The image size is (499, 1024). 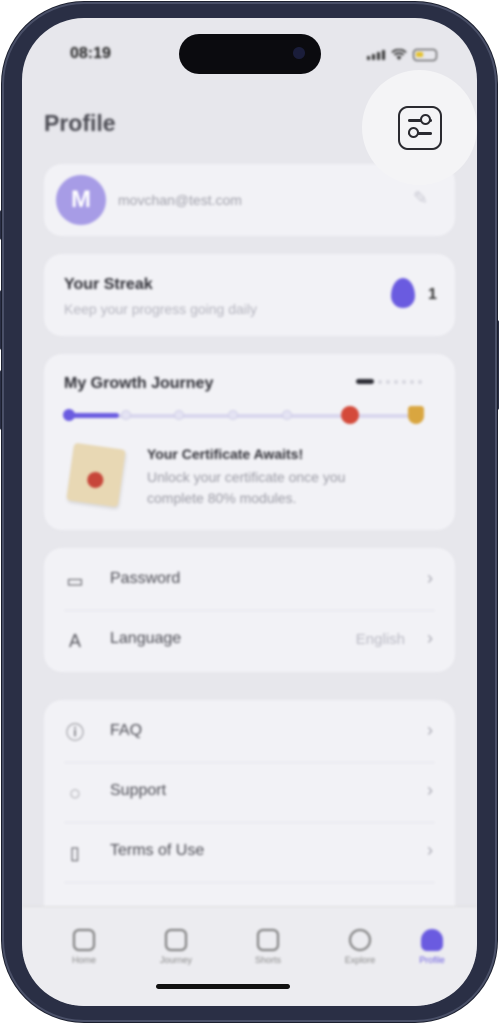 I want to click on battery-icon, so click(x=425, y=55).